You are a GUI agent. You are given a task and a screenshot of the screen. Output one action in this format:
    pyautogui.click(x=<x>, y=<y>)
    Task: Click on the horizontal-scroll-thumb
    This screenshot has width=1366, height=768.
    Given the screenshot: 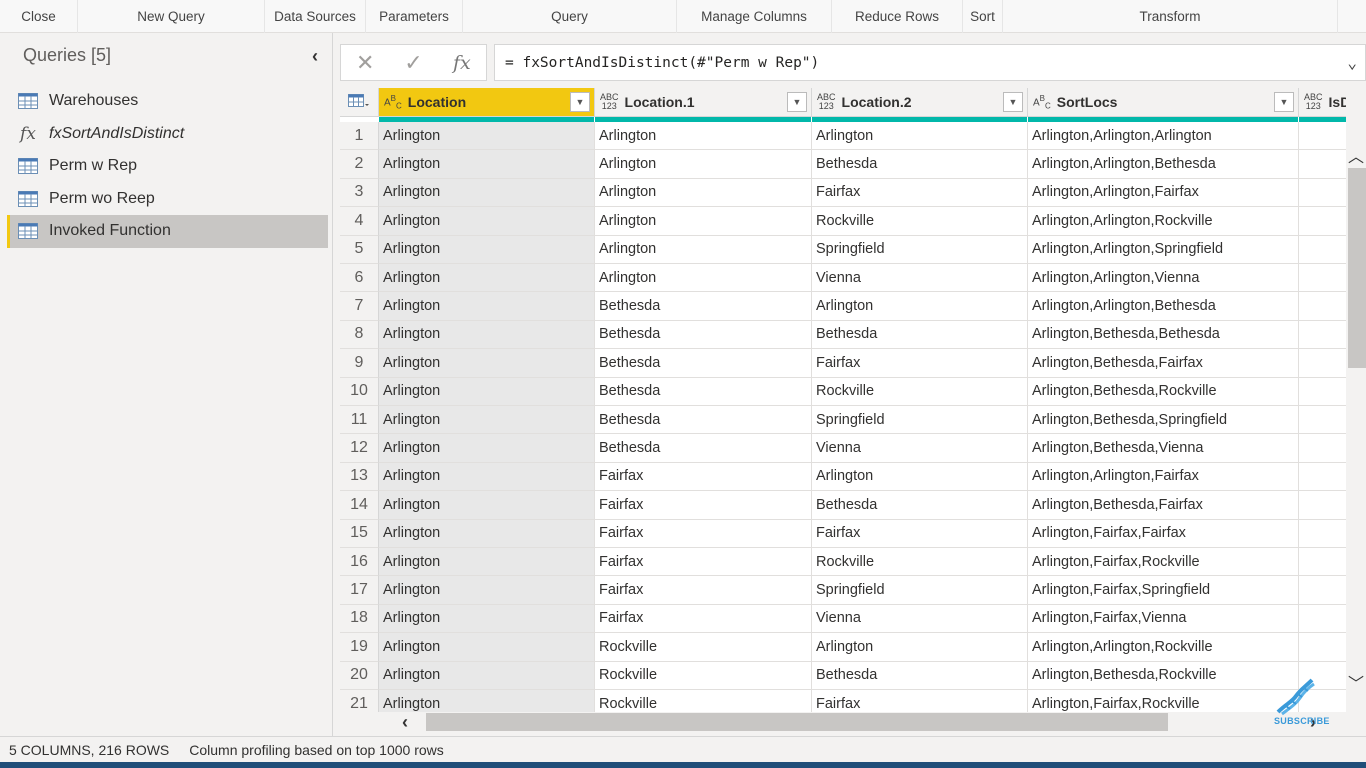 What is the action you would take?
    pyautogui.click(x=797, y=722)
    